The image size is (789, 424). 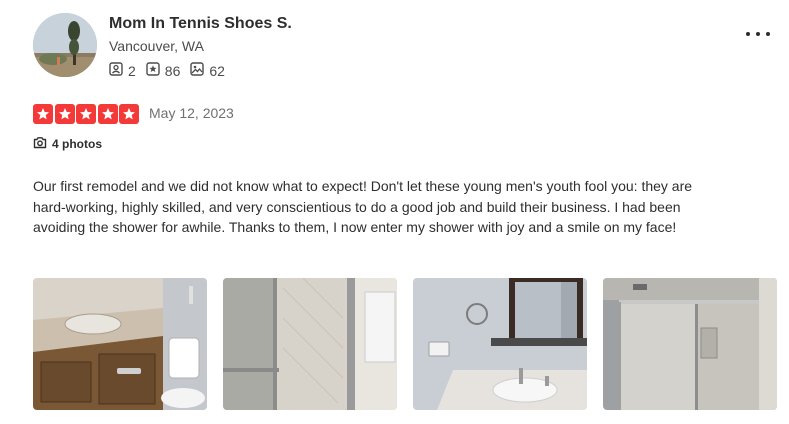 I want to click on photos-link: 4 photos, so click(x=67, y=144).